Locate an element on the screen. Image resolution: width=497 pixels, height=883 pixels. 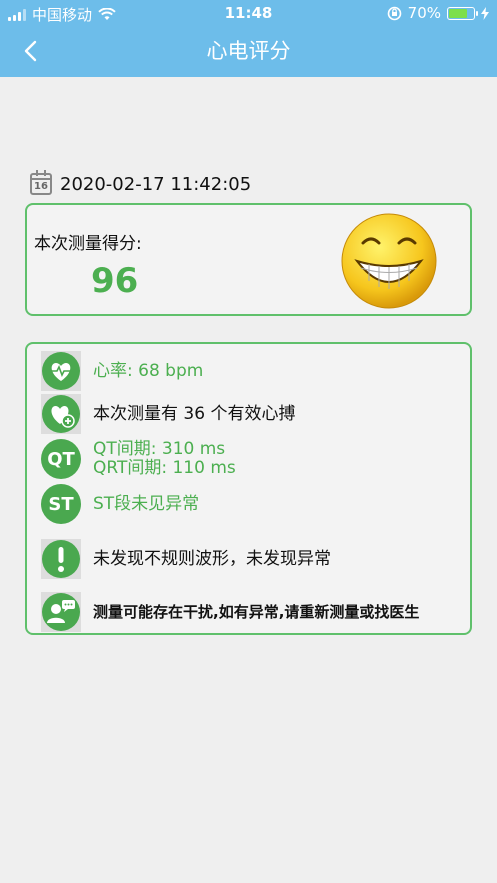
st-icon: ST is located at coordinates (61, 504).